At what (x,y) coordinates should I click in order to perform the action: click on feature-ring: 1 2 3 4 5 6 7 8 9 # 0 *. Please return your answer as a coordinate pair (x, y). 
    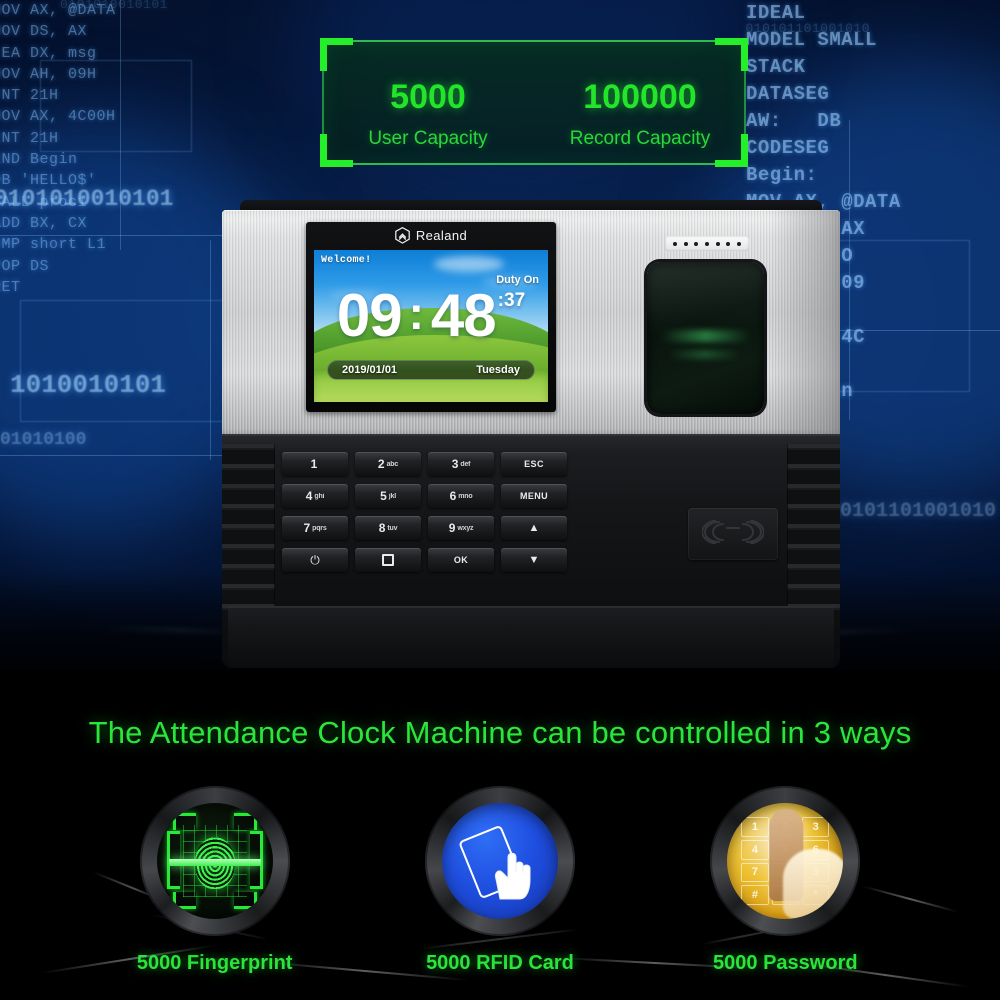
    Looking at the image, I should click on (785, 861).